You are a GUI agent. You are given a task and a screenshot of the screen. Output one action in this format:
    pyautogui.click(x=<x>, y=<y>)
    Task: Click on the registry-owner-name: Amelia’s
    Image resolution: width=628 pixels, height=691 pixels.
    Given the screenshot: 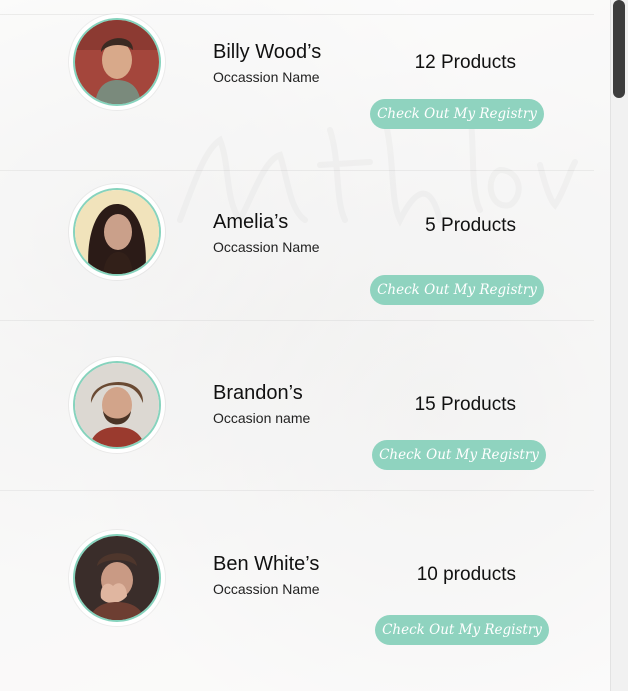 What is the action you would take?
    pyautogui.click(x=251, y=222)
    